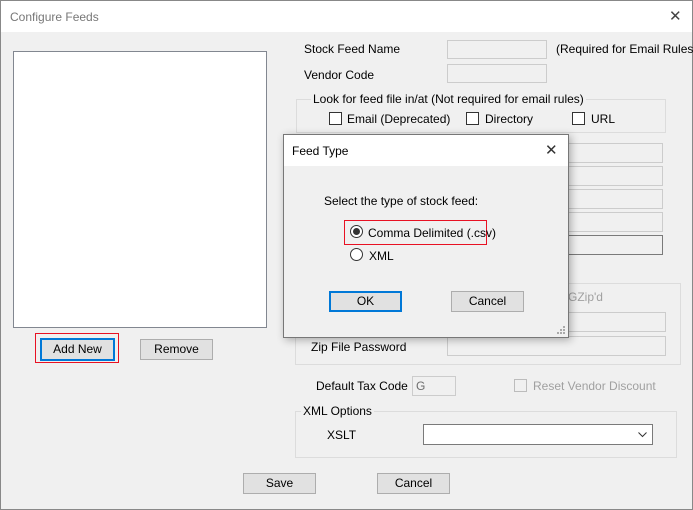  What do you see at coordinates (362, 386) in the screenshot?
I see `tax-code-label: Default Tax Code` at bounding box center [362, 386].